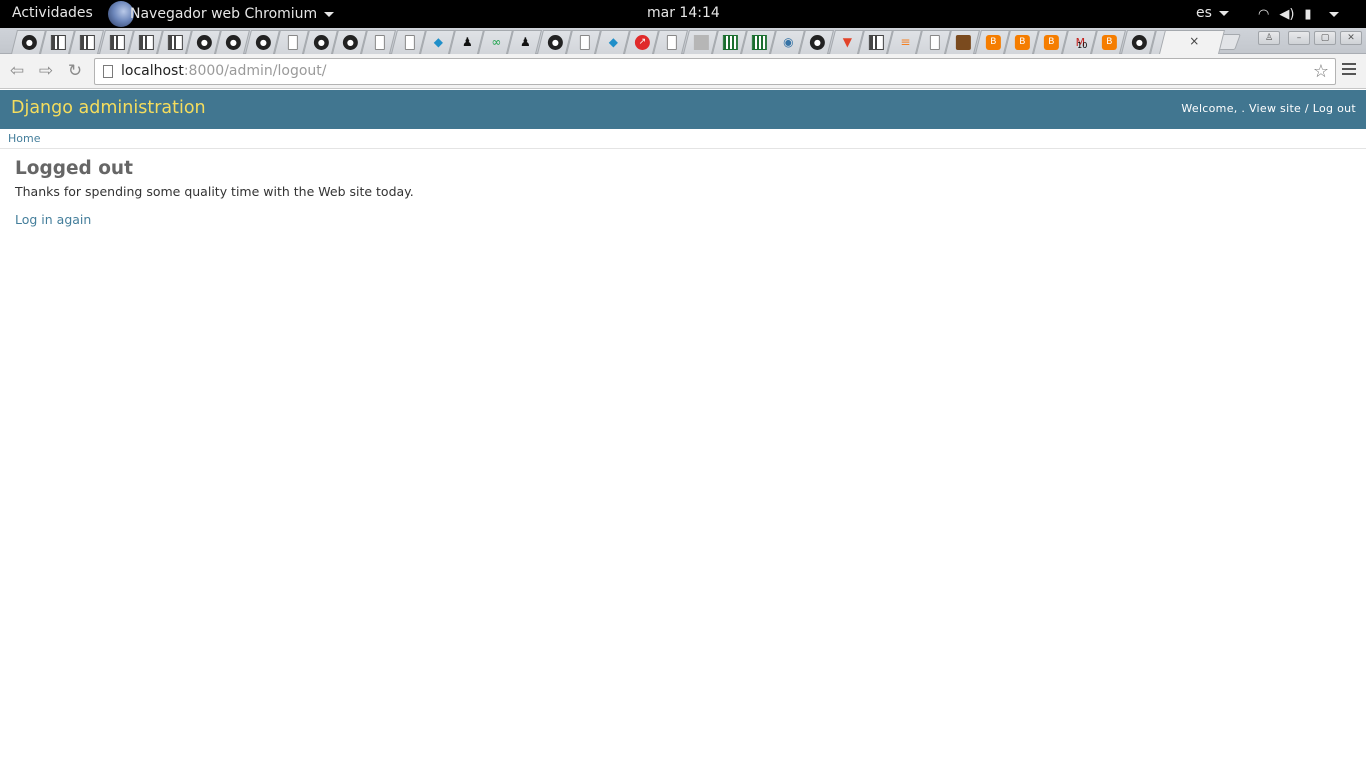 This screenshot has width=1366, height=768. Describe the element at coordinates (53, 219) in the screenshot. I see `log-in-again-link: Log in again` at that location.